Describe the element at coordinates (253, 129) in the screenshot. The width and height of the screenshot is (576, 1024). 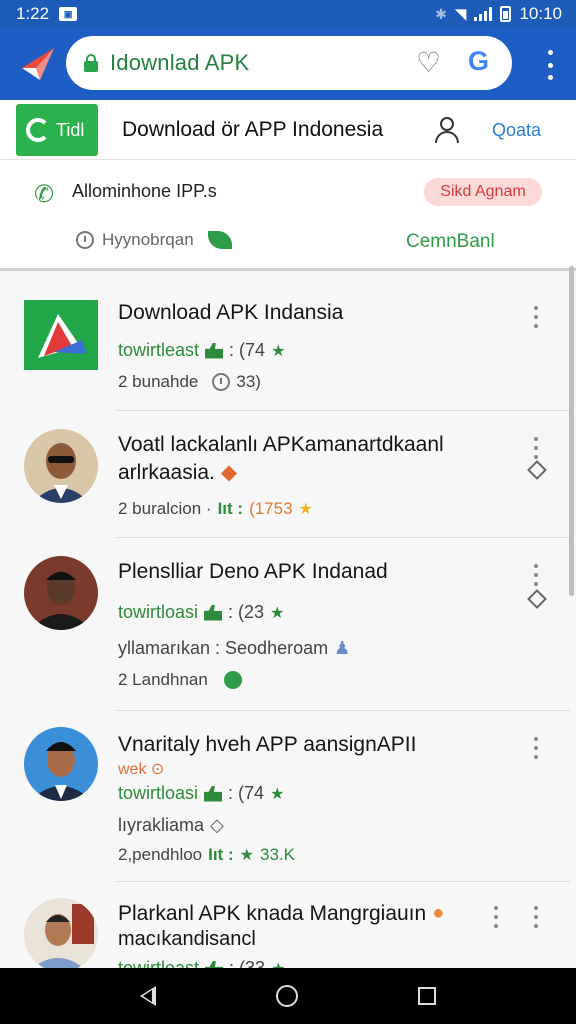
I see `site-title: Download ör APP Indonesia` at that location.